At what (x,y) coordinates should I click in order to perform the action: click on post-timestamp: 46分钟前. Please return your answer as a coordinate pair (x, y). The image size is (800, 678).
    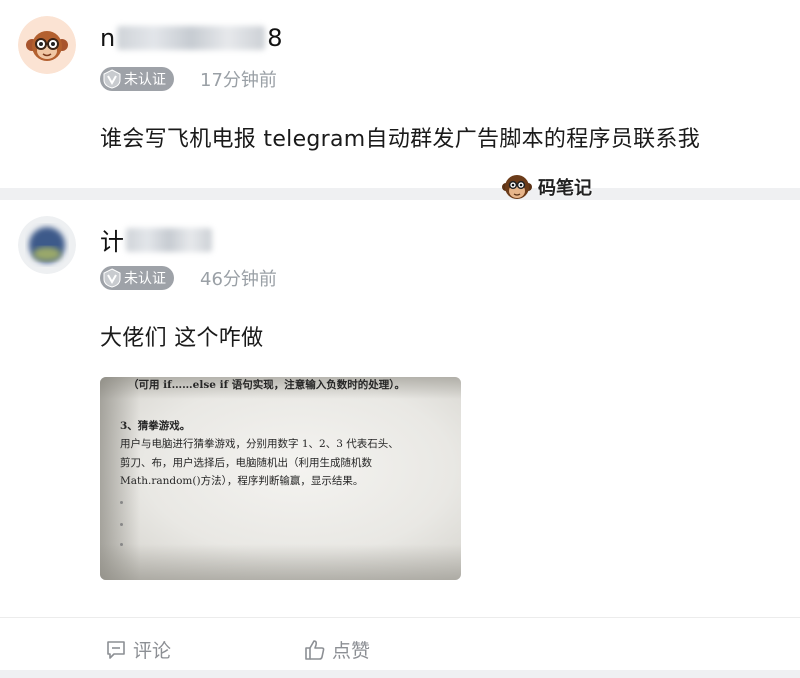
    Looking at the image, I should click on (238, 279).